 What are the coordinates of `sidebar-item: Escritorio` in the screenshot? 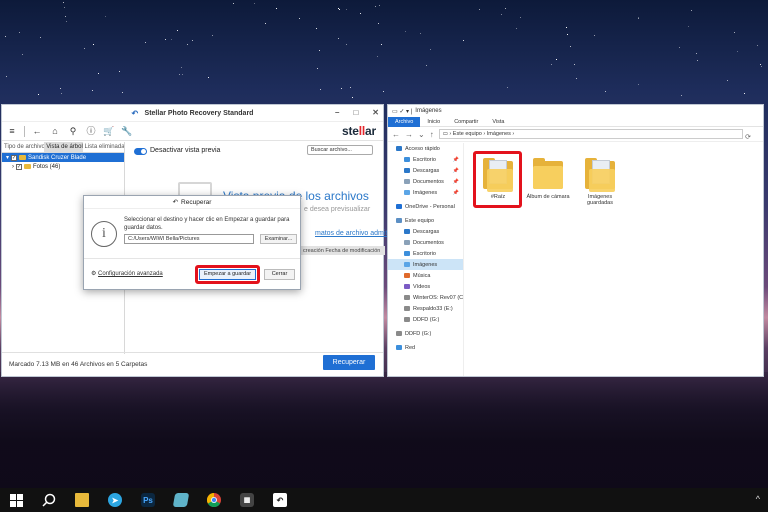 It's located at (425, 253).